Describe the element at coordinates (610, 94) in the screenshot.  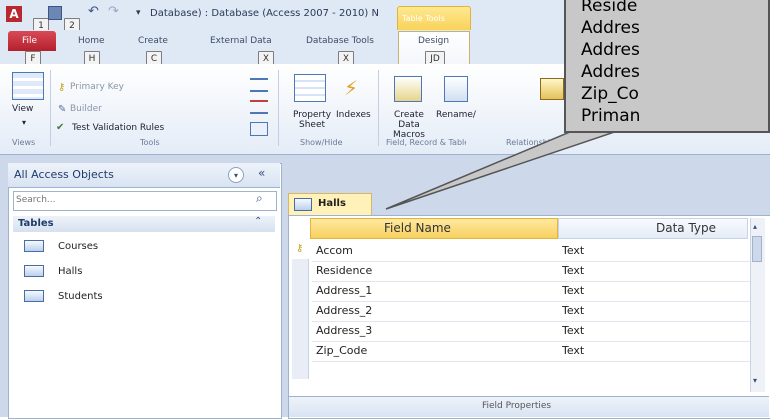
I see `callout-line: Zip_Co` at that location.